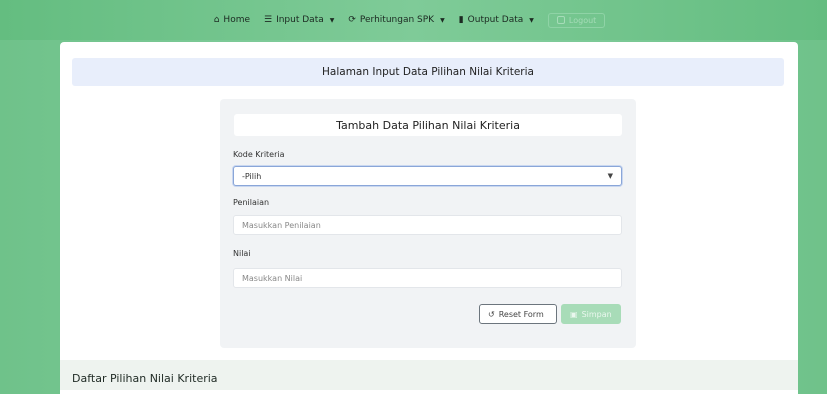  Describe the element at coordinates (272, 278) in the screenshot. I see `nilai-placeholder: Masukkan Nilai` at that location.